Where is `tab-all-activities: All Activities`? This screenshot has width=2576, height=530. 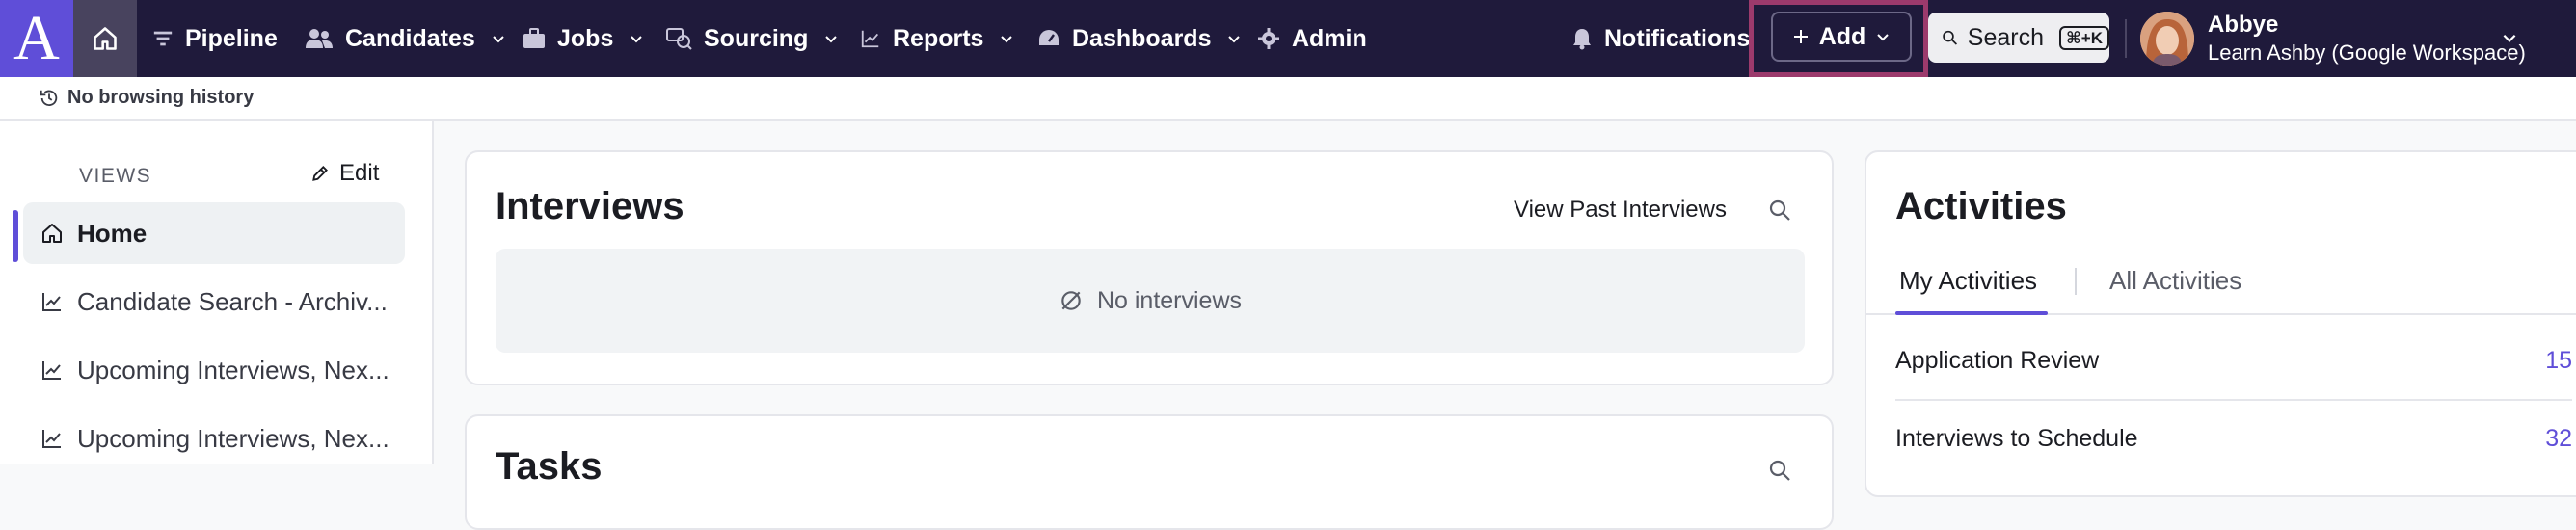
tab-all-activities: All Activities is located at coordinates (2175, 281).